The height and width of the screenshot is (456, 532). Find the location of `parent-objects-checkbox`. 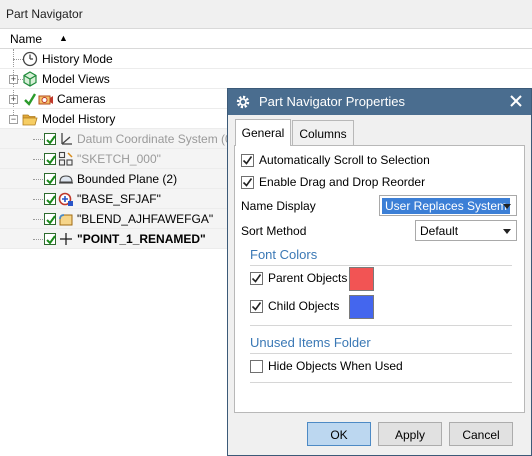

parent-objects-checkbox is located at coordinates (256, 278).